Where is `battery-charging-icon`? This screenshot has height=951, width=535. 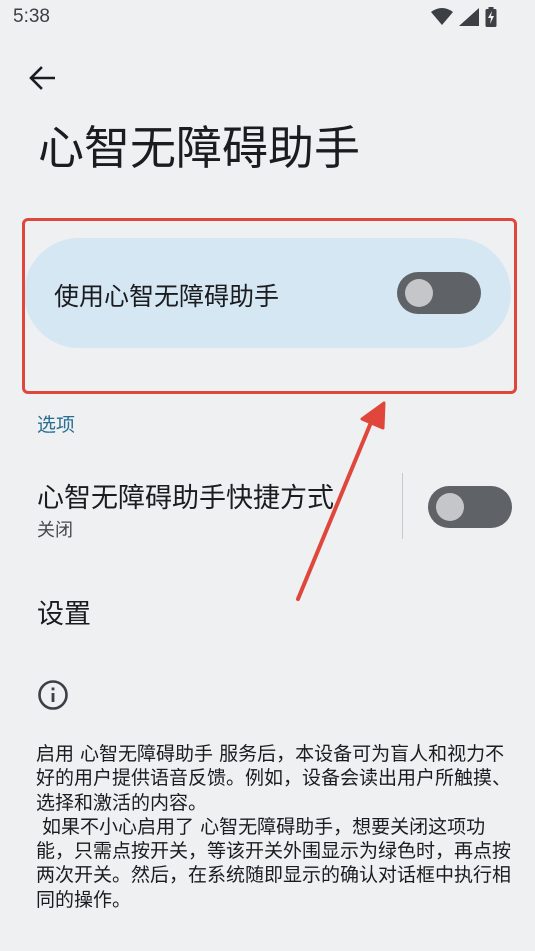
battery-charging-icon is located at coordinates (491, 17).